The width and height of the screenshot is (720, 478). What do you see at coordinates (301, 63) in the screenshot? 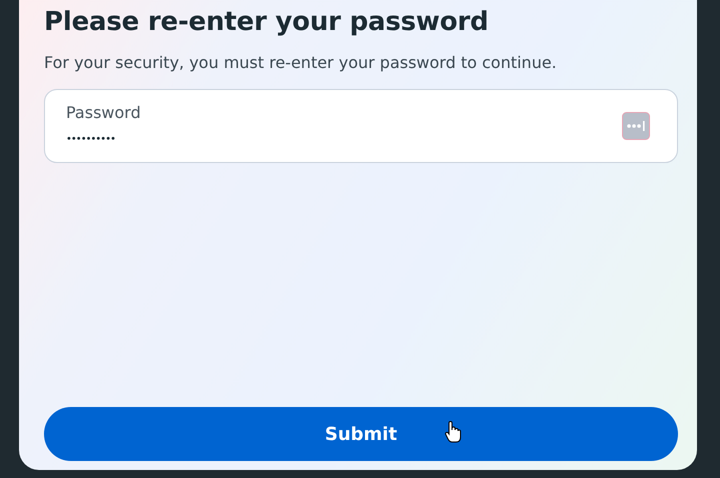
I see `dialog-description: For your security, you must re-enter your password to continue.` at bounding box center [301, 63].